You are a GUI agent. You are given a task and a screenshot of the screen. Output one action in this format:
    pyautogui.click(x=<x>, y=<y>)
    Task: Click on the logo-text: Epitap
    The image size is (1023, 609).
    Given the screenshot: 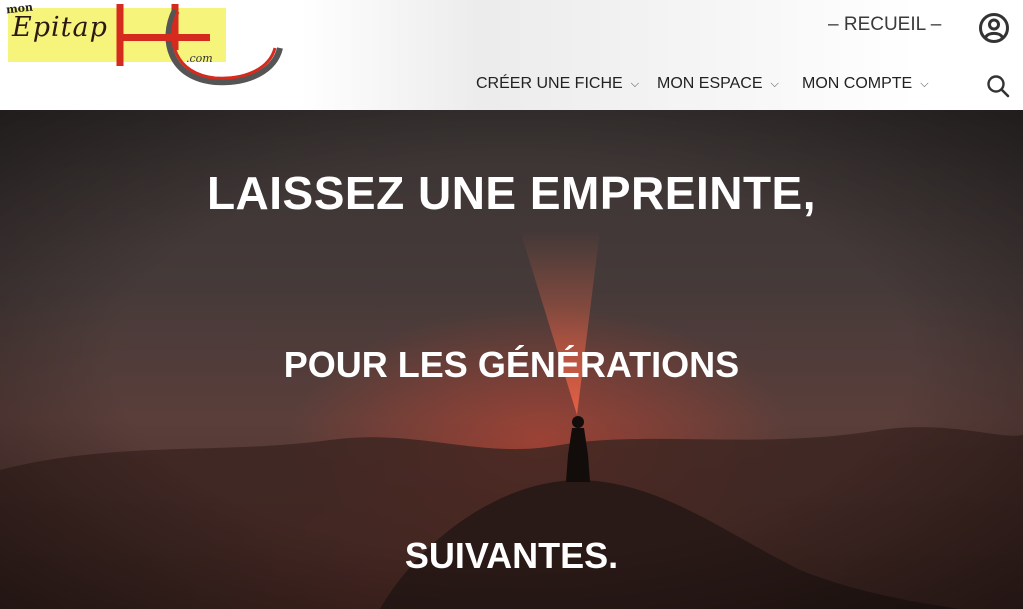 What is the action you would take?
    pyautogui.click(x=60, y=27)
    